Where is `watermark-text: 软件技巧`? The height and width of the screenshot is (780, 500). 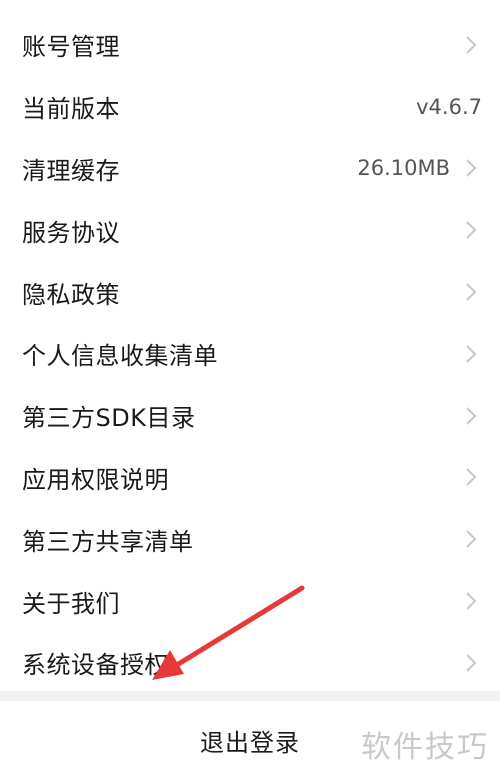
watermark-text: 软件技巧 is located at coordinates (425, 747).